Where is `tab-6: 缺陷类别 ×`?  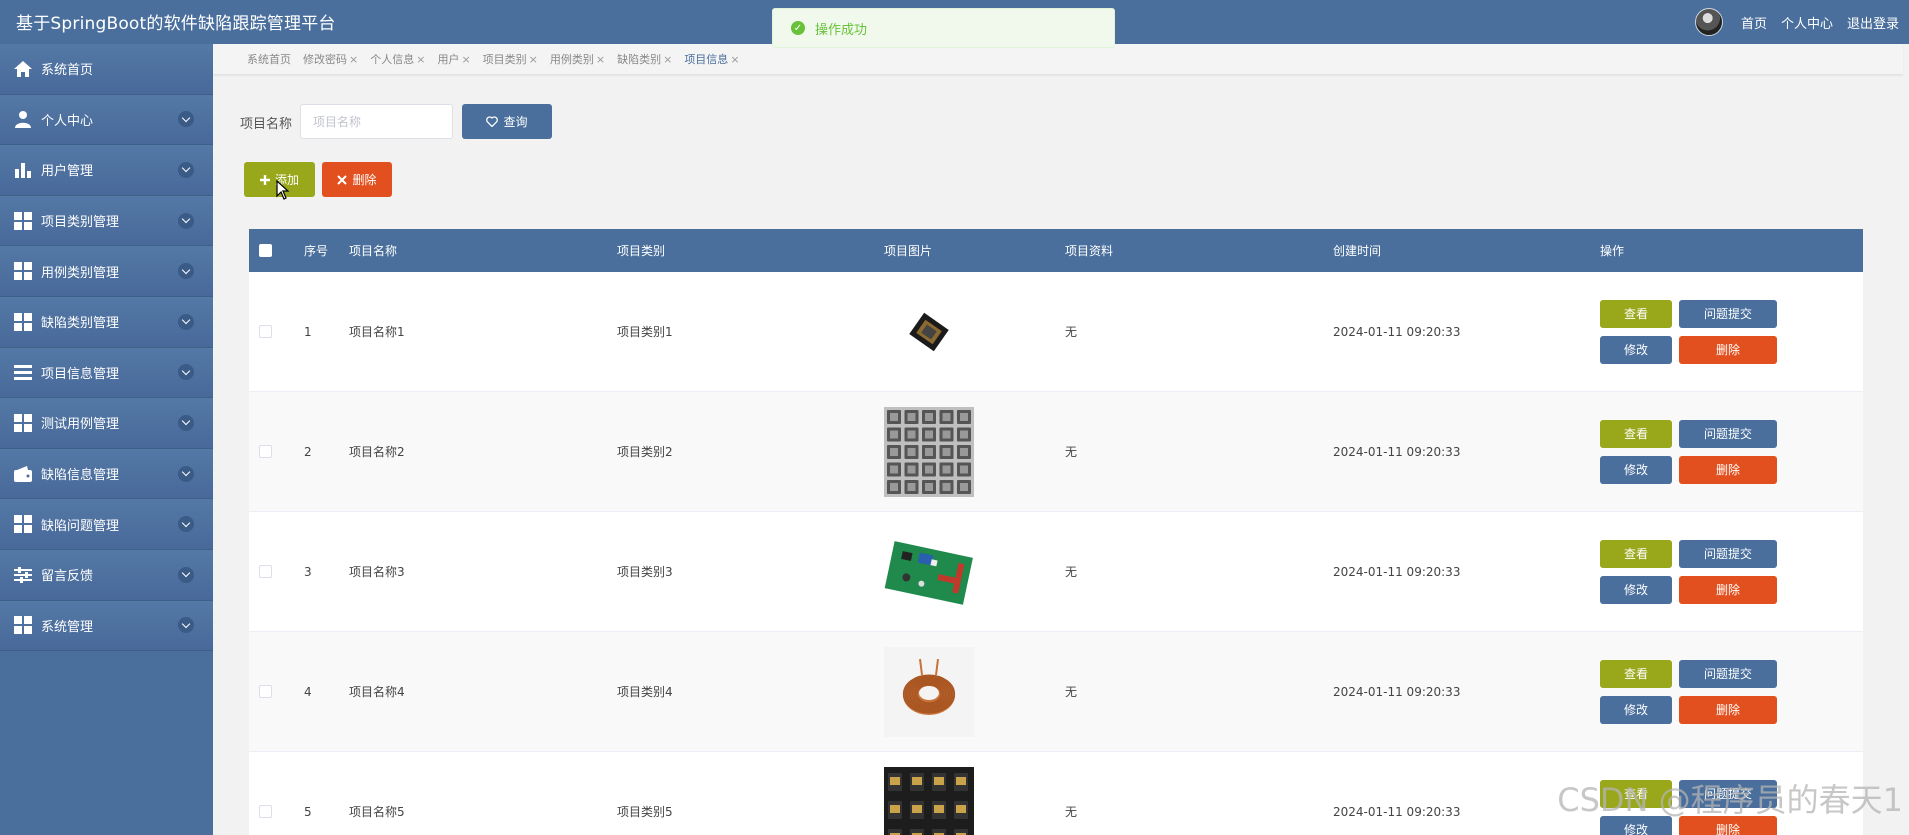
tab-6: 缺陷类别 × is located at coordinates (644, 59).